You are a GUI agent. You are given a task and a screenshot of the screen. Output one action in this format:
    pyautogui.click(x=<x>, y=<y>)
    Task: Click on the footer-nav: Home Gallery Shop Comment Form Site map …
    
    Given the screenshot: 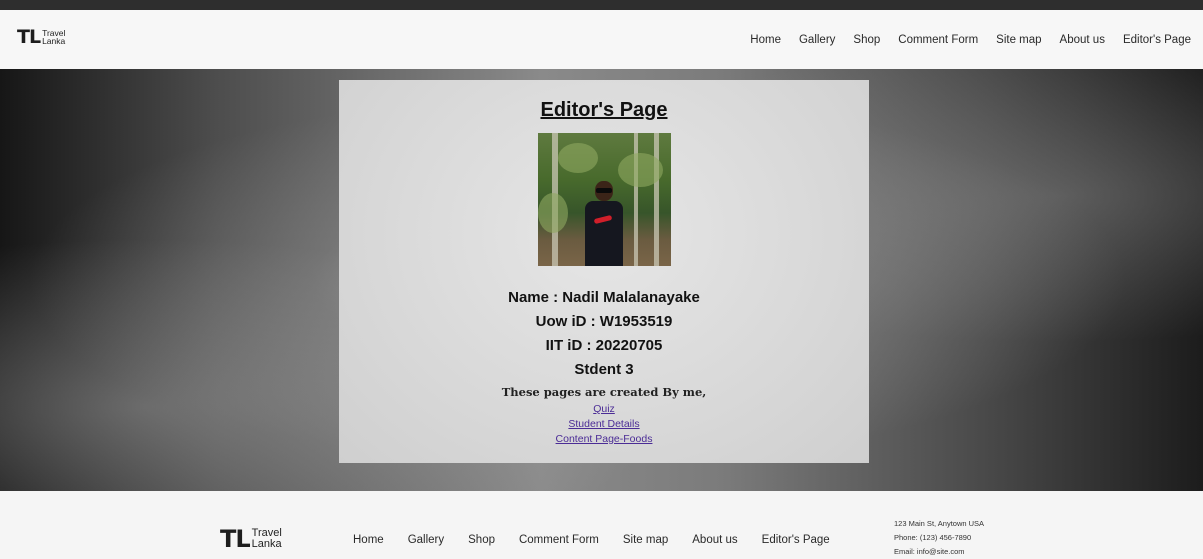 What is the action you would take?
    pyautogui.click(x=579, y=540)
    